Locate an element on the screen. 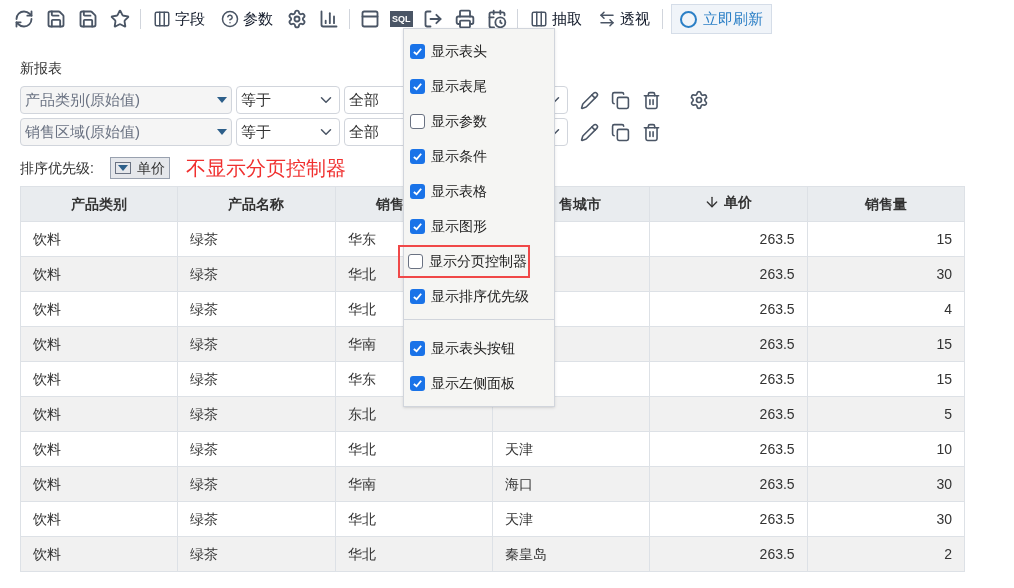 The image size is (1014, 588). column-header: 销售量 is located at coordinates (886, 204).